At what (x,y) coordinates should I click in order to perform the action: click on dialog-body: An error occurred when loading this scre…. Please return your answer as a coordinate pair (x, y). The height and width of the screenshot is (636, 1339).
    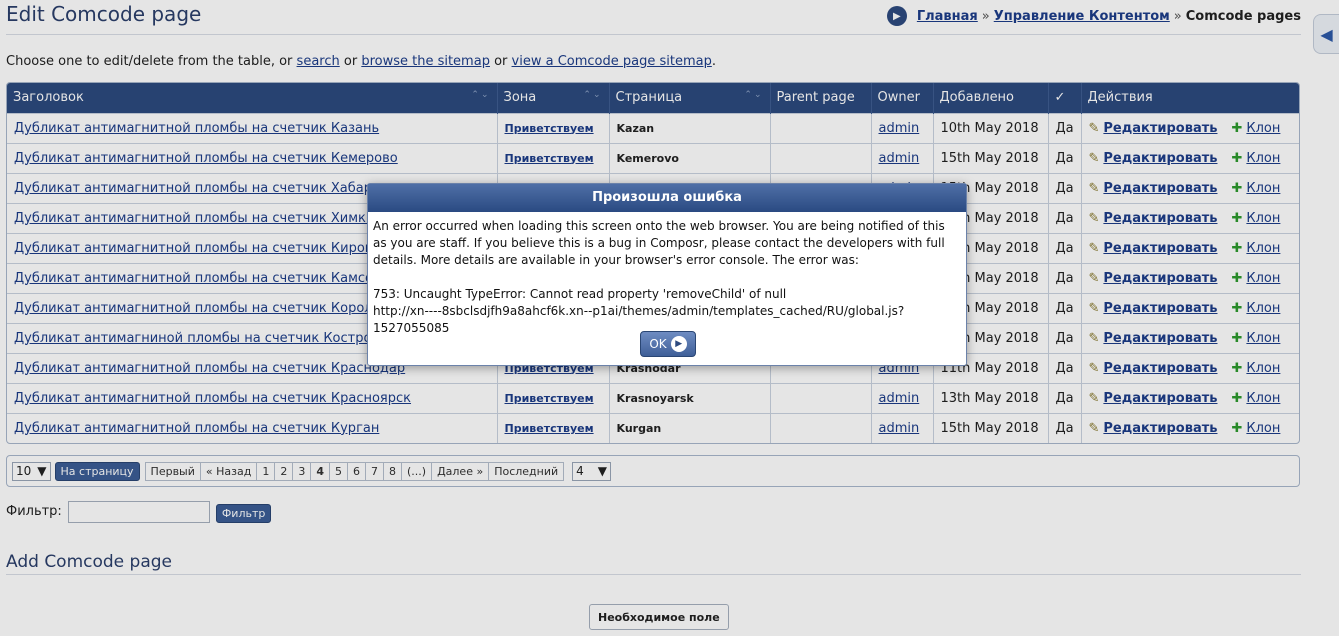
    Looking at the image, I should click on (667, 274).